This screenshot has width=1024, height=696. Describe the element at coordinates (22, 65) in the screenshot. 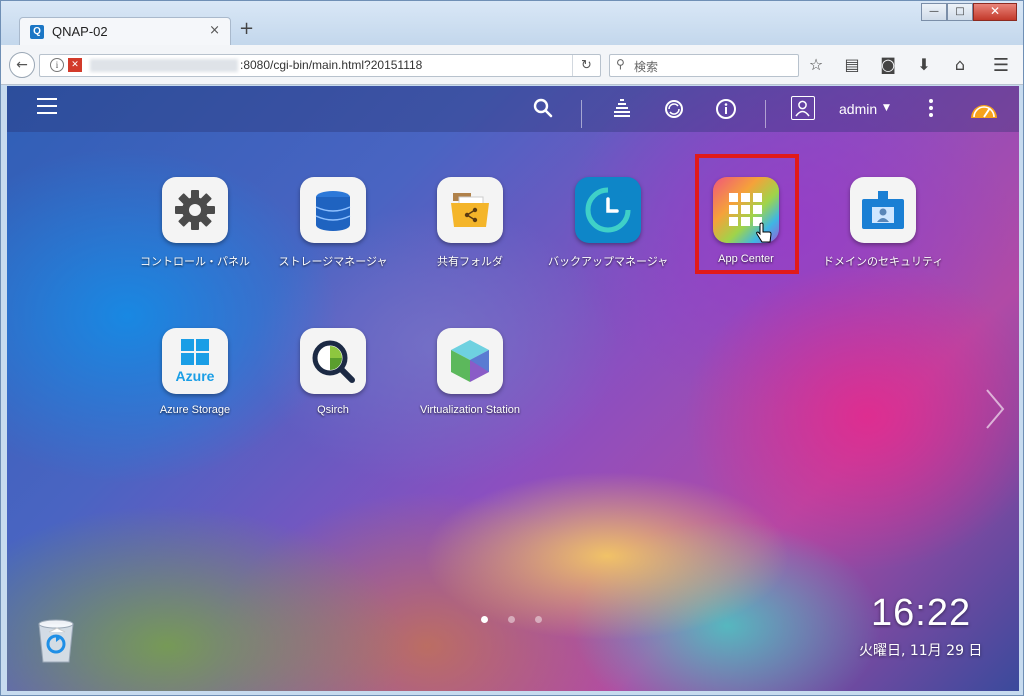

I see `back-button: ←` at that location.